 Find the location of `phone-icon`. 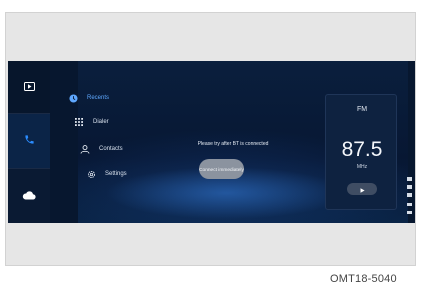

phone-icon is located at coordinates (29, 141).